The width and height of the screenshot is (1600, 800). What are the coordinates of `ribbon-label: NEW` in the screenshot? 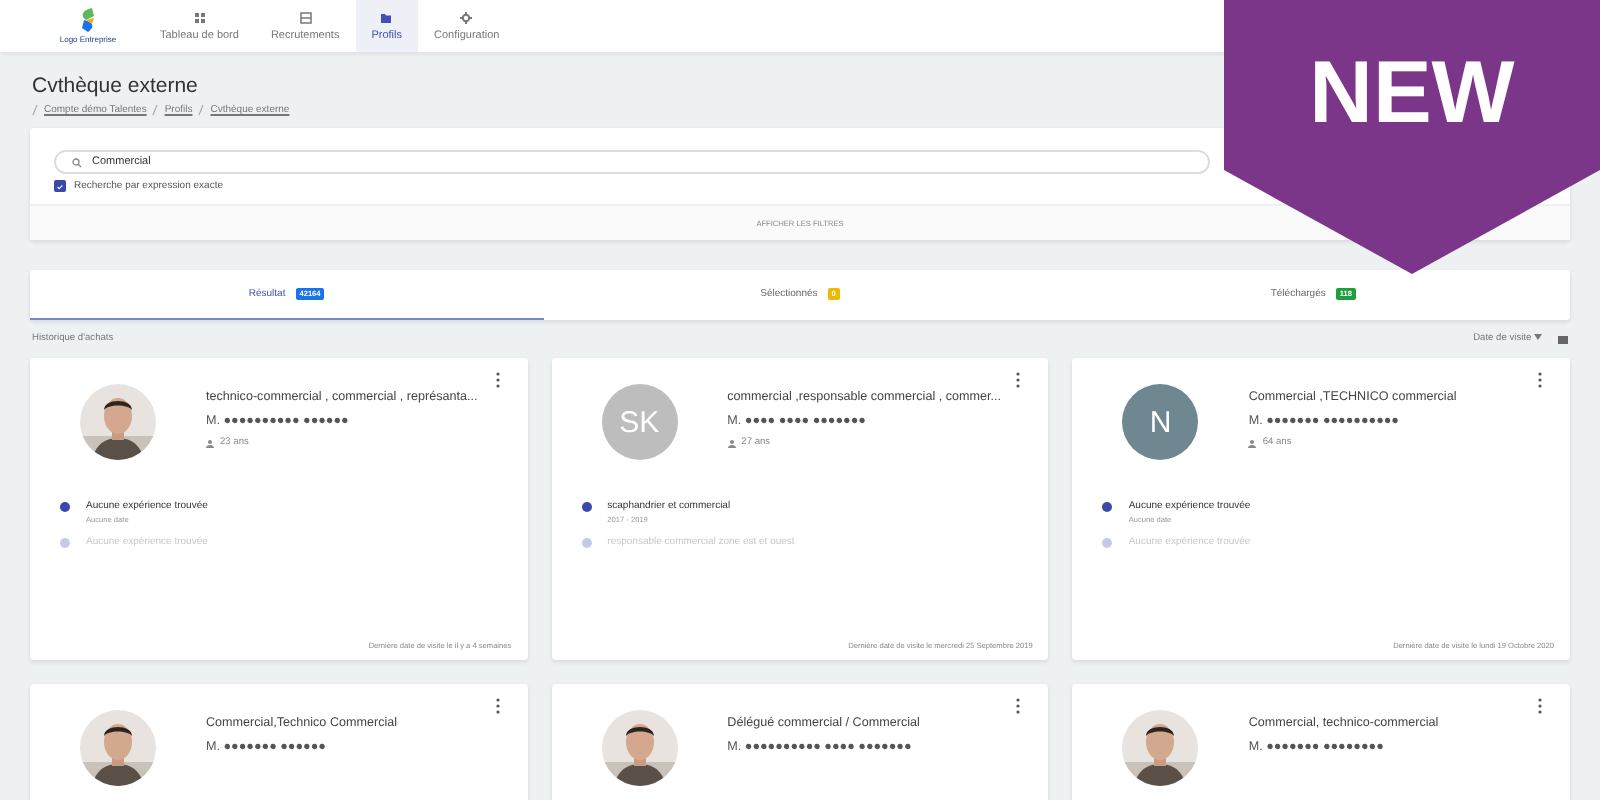 It's located at (1412, 94).